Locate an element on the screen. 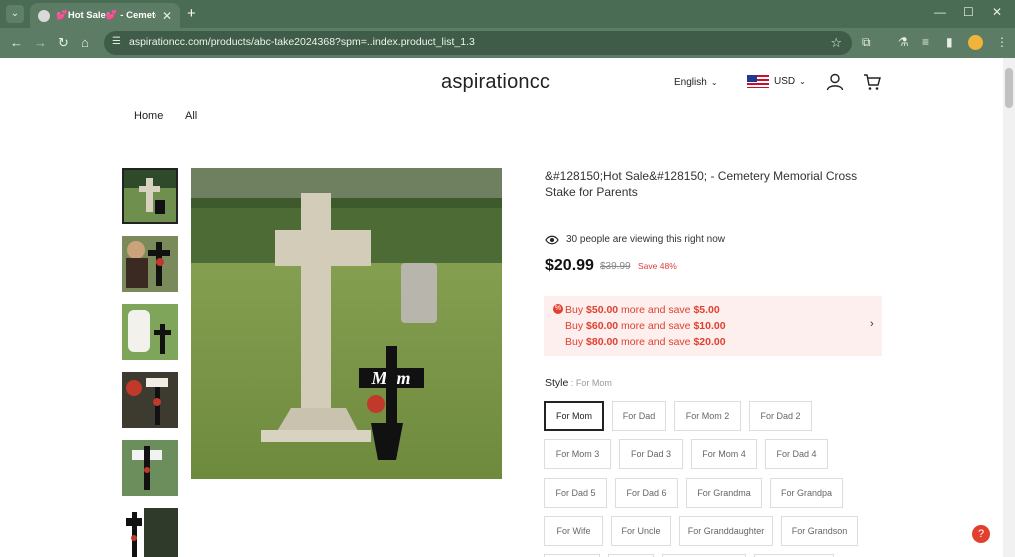  style-option-for-uncle: For Uncle is located at coordinates (641, 531).